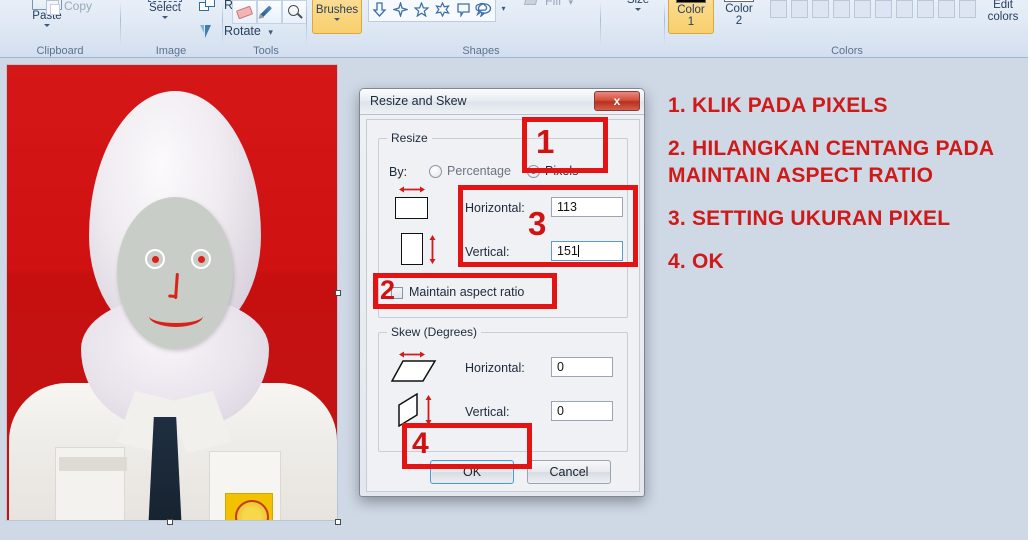  What do you see at coordinates (60, 28) in the screenshot?
I see `ribbon-group-clipboard: Paste Copy Clipboard` at bounding box center [60, 28].